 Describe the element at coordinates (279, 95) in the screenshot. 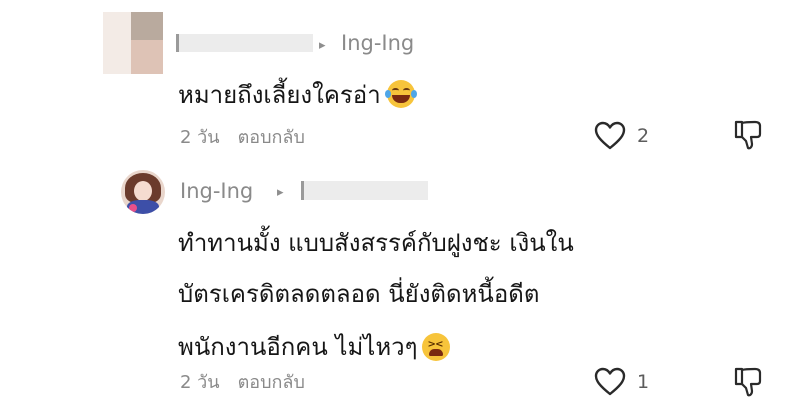

I see `comment-text-content: หมายถึงเลี้ยงใครอ่า` at that location.